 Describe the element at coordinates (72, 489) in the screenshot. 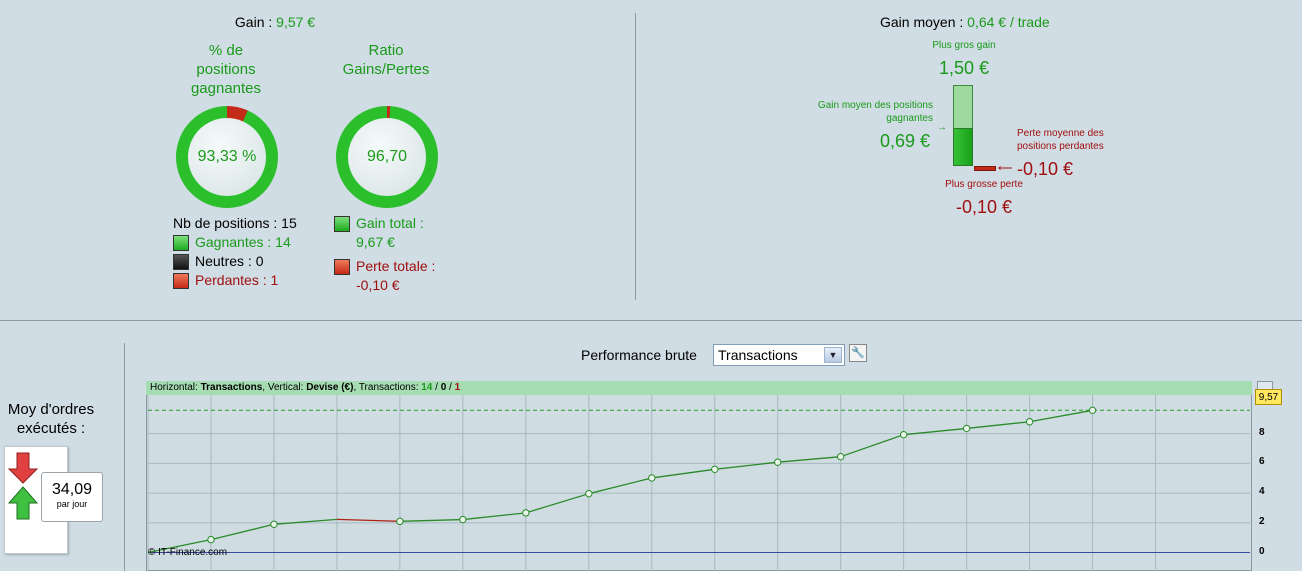

I see `orders-value: 34,09` at that location.